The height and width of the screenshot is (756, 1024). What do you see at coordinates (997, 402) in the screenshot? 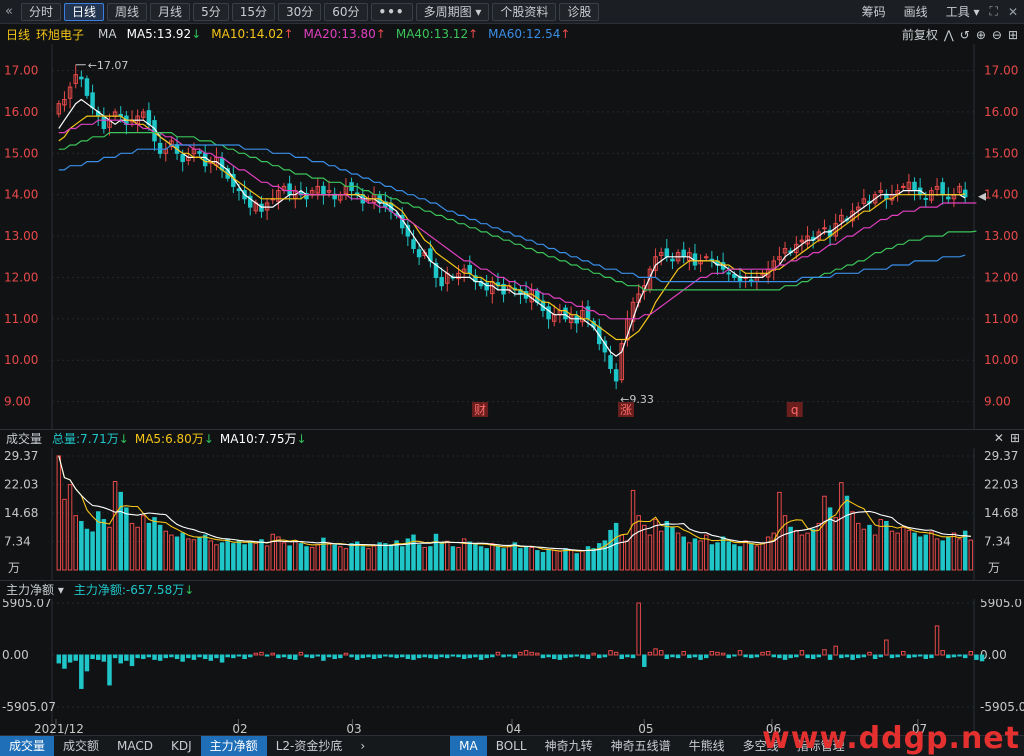
I see `y-tick-label-right: 9.00` at bounding box center [997, 402].